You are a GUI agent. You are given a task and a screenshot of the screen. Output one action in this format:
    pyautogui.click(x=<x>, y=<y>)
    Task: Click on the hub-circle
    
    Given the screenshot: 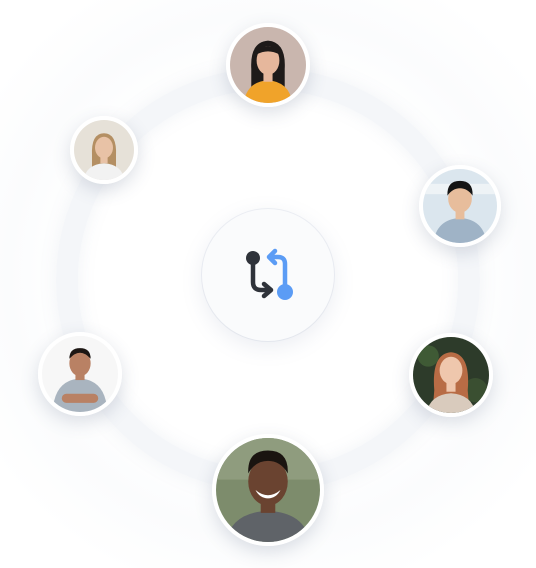 What is the action you would take?
    pyautogui.click(x=268, y=275)
    